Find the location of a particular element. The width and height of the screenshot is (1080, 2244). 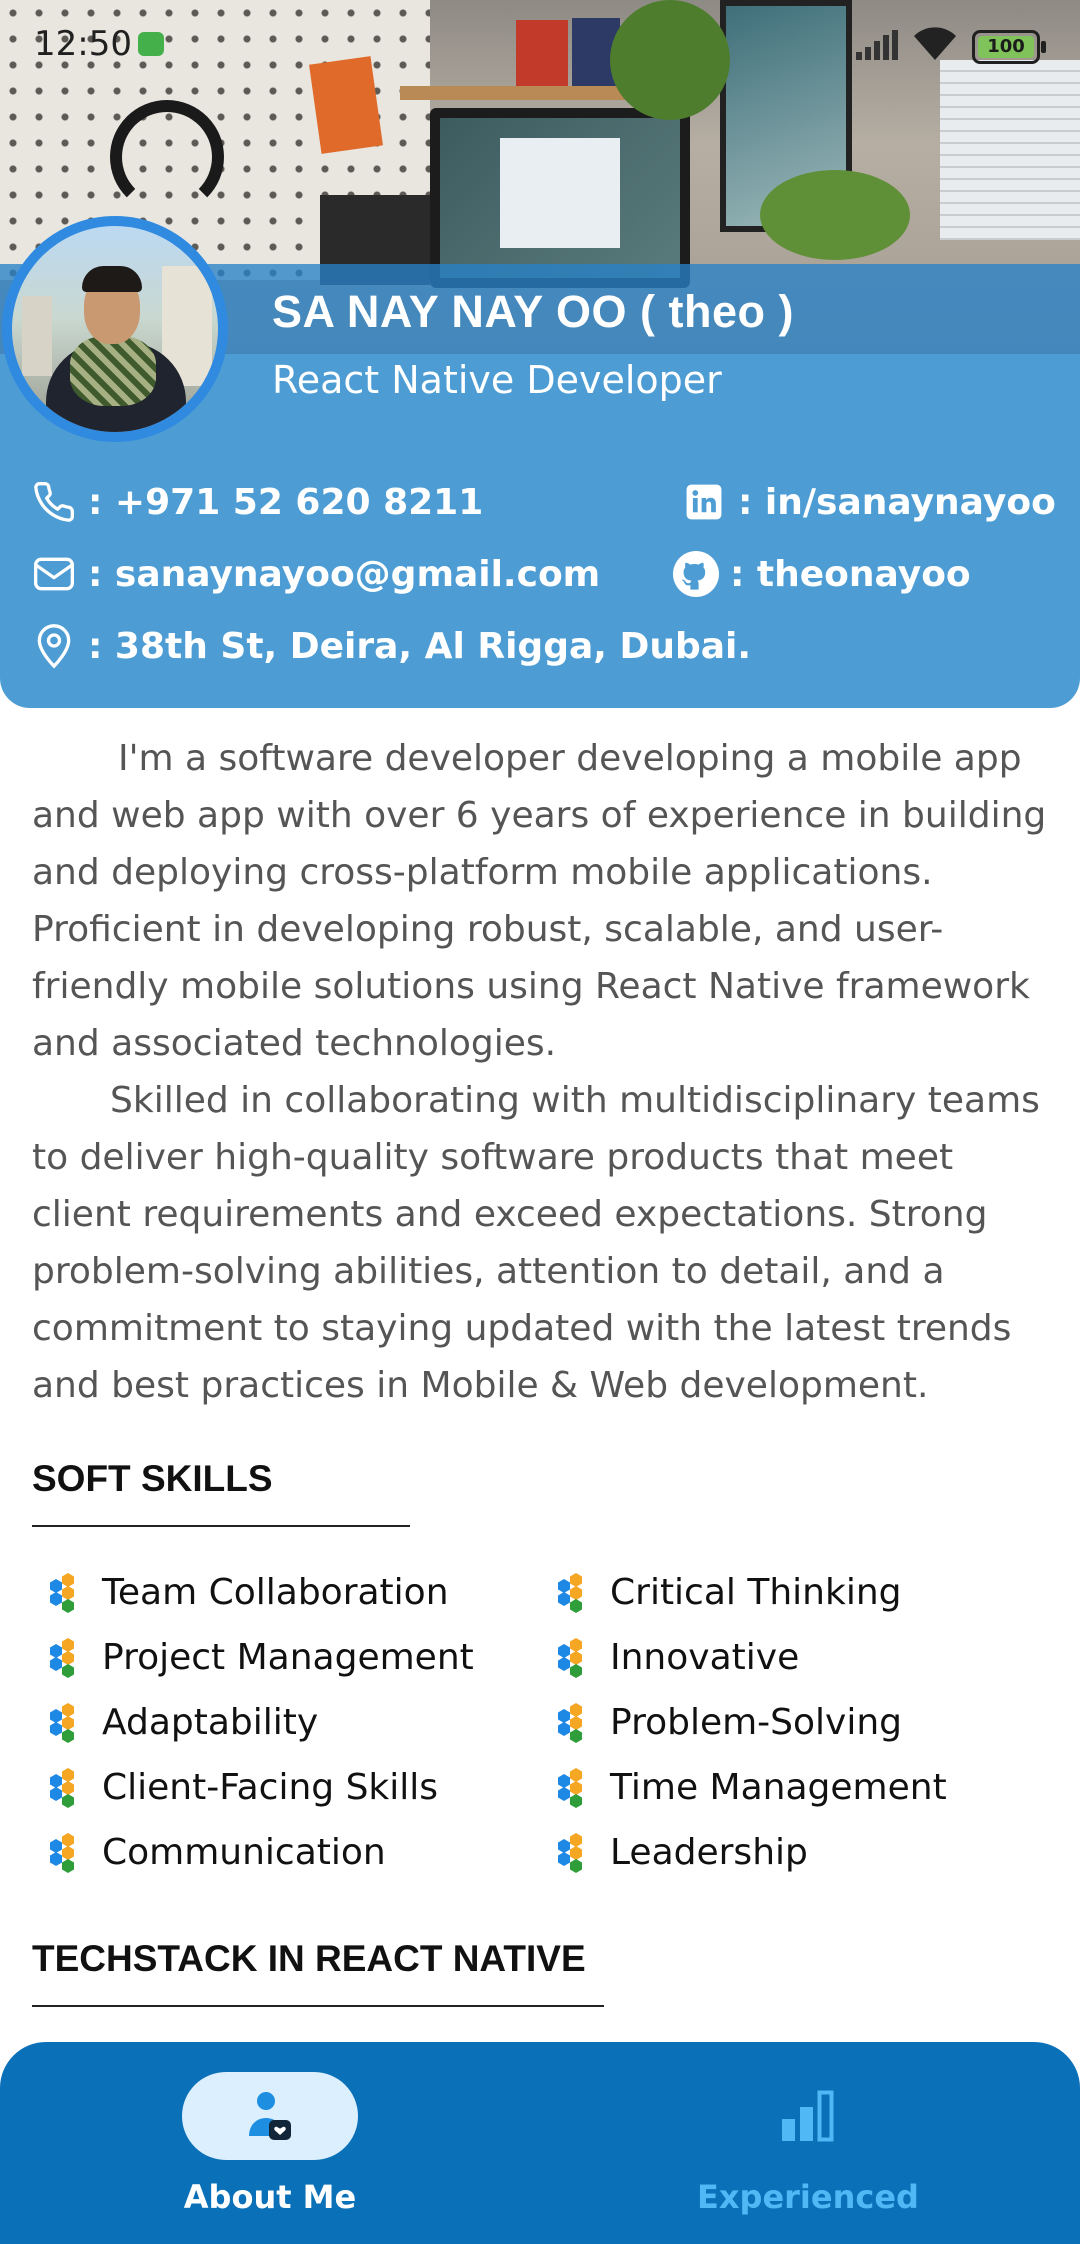

contact-phone-text: : +971 52 620 8211 is located at coordinates (286, 502).